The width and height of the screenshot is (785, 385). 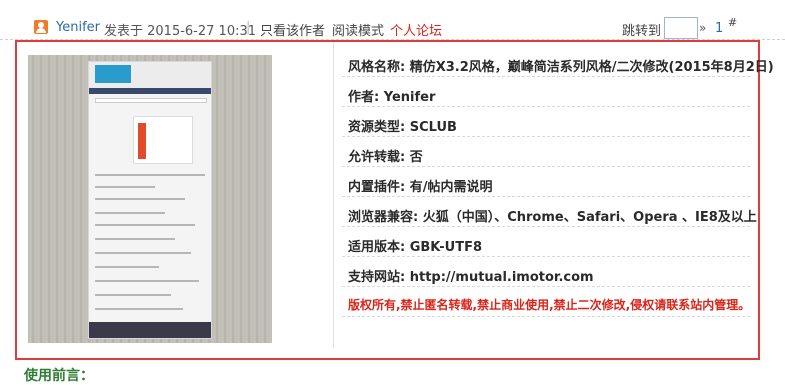 What do you see at coordinates (59, 376) in the screenshot?
I see `usage-title: 使用前言：` at bounding box center [59, 376].